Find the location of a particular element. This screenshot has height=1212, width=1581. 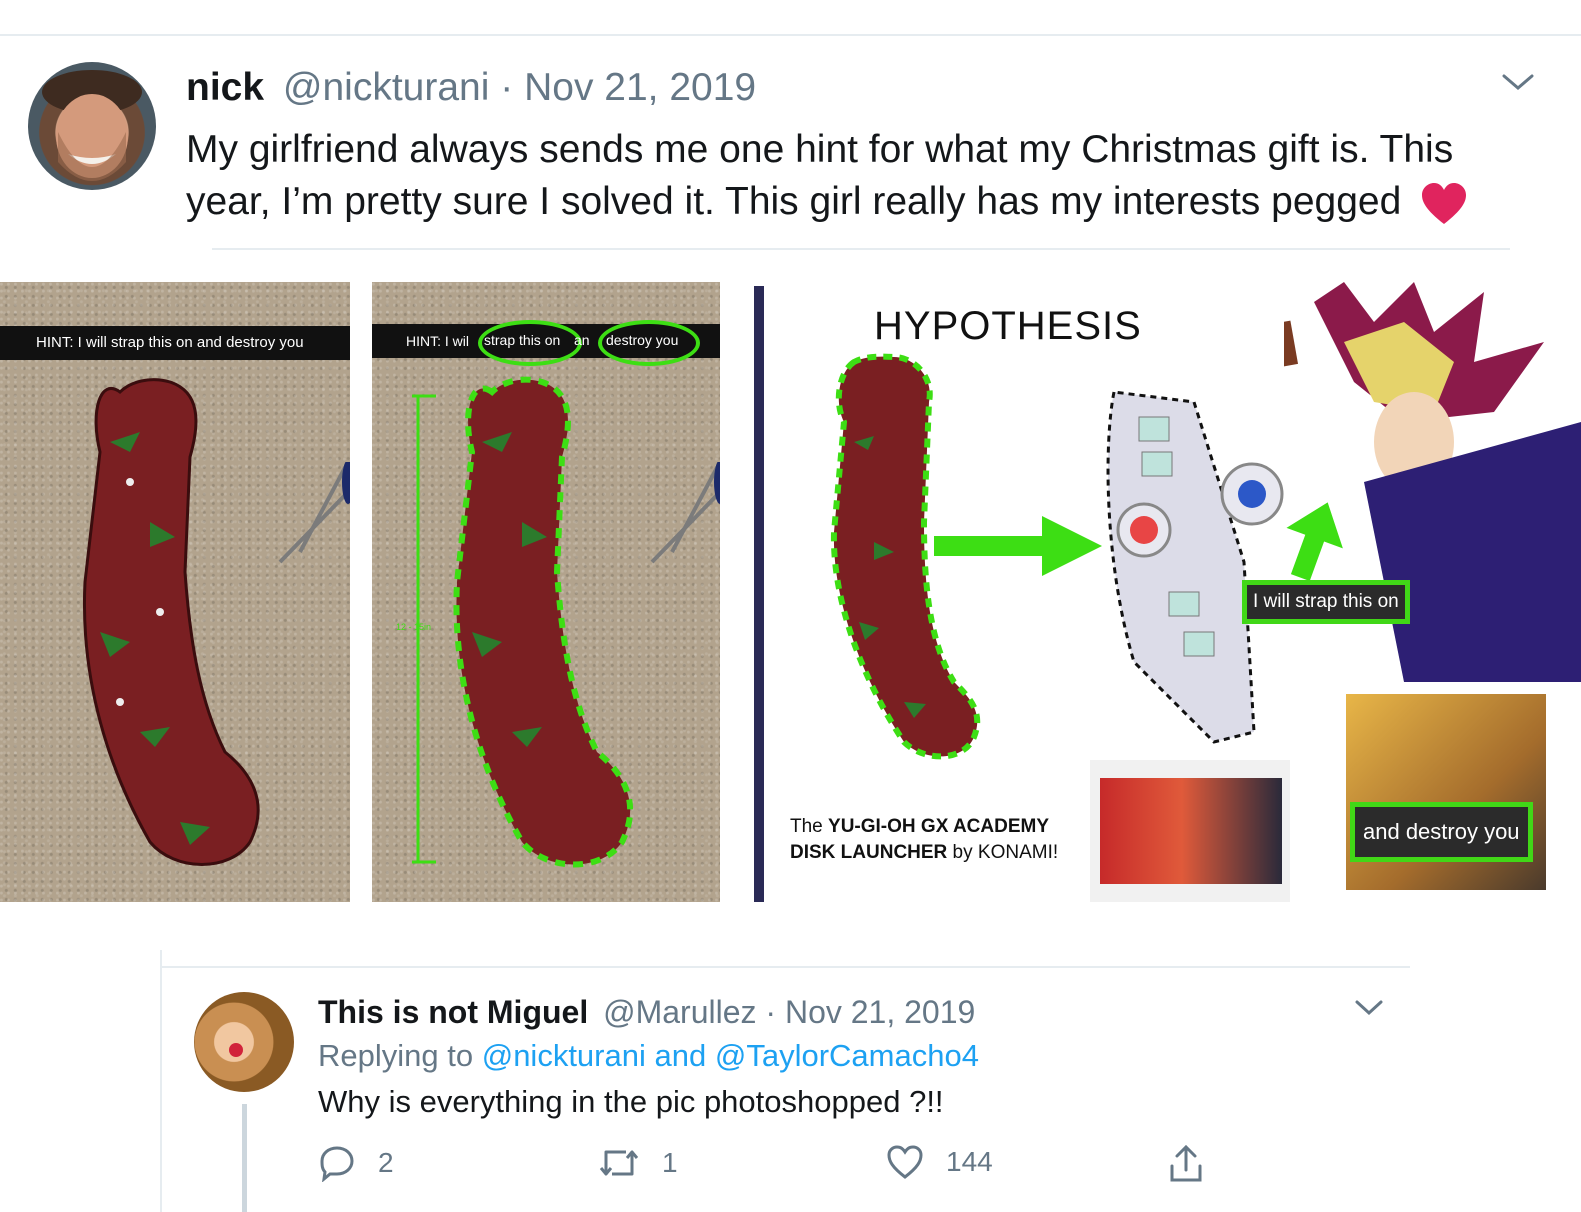

product-box is located at coordinates (1191, 831).